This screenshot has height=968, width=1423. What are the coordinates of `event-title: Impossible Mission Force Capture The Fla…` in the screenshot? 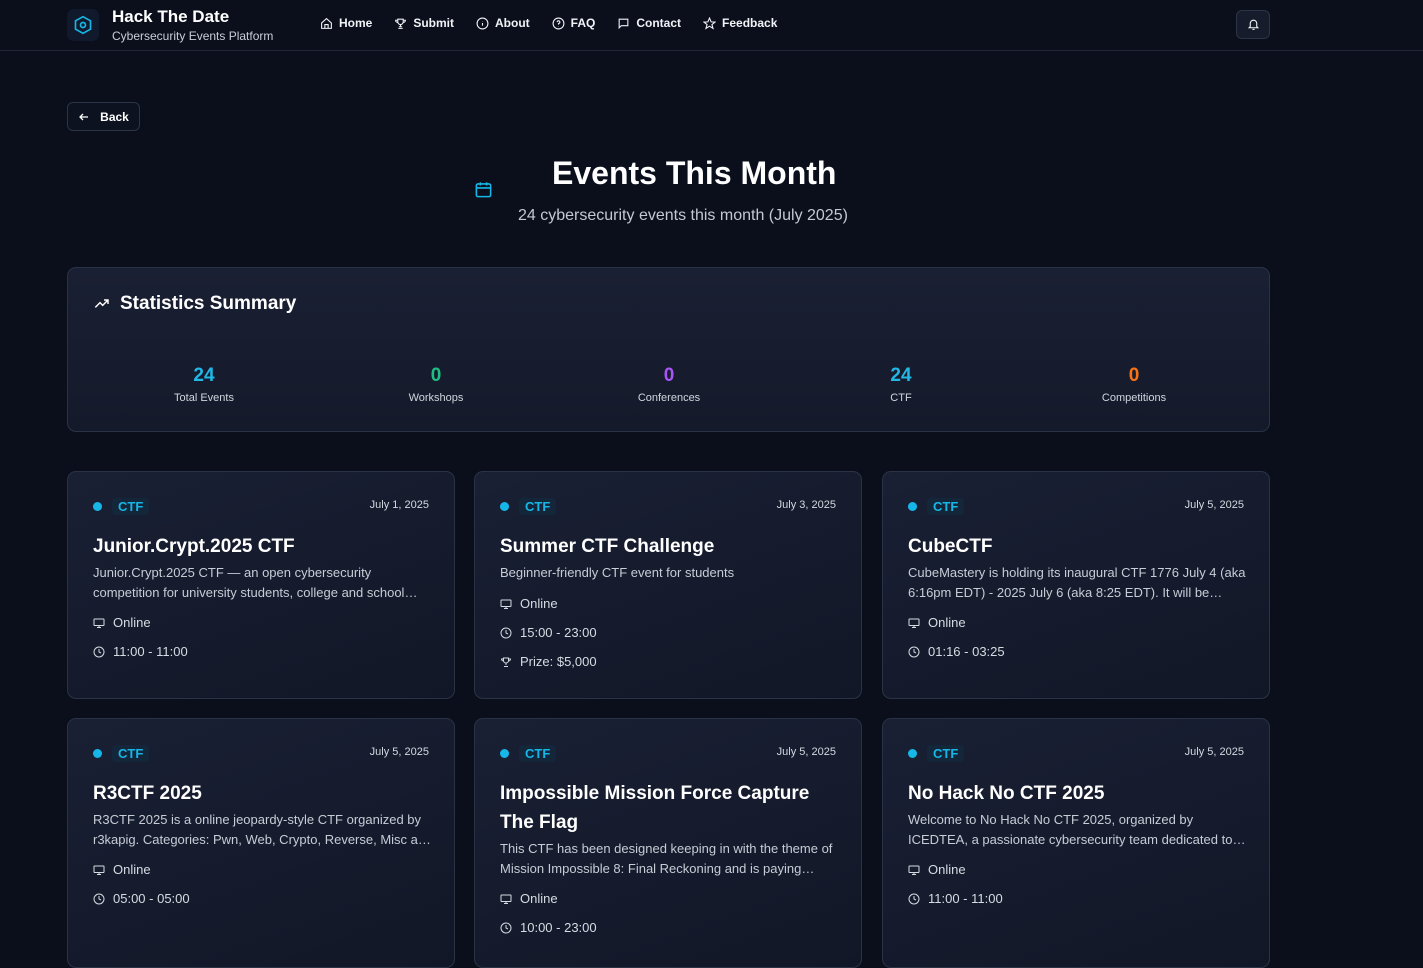 It's located at (655, 808).